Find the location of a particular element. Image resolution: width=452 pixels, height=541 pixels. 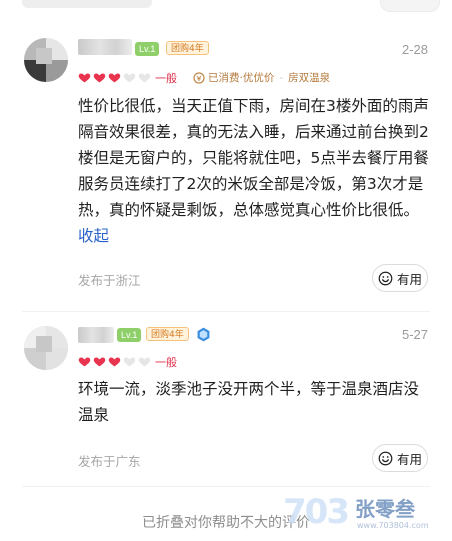

room-type: 房双温泉 is located at coordinates (309, 78).